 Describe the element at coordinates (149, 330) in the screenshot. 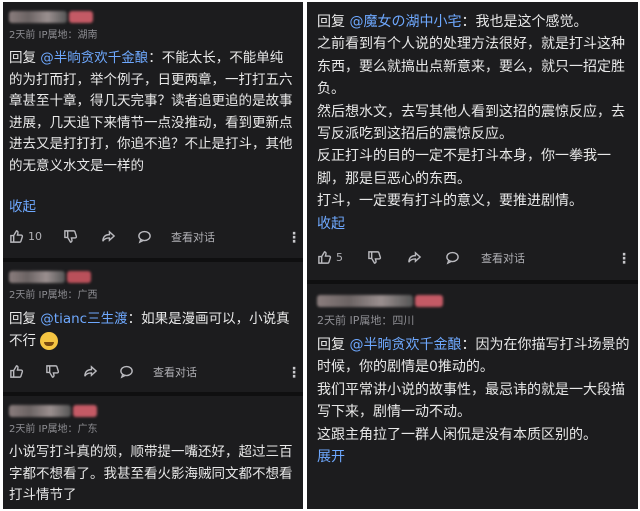

I see `comment-text: 回复 @tianc三生渡：如果是漫画可以，小说真不行` at that location.